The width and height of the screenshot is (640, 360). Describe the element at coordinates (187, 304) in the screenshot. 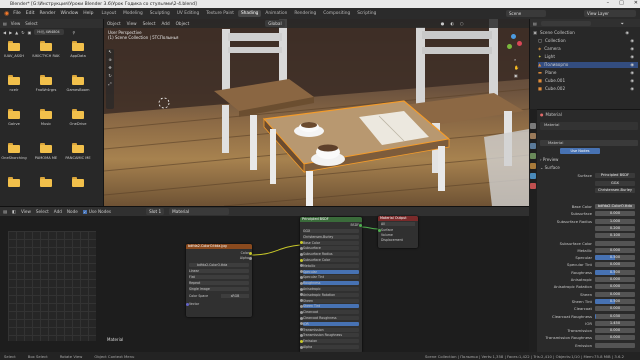

I see `vector-socket` at that location.